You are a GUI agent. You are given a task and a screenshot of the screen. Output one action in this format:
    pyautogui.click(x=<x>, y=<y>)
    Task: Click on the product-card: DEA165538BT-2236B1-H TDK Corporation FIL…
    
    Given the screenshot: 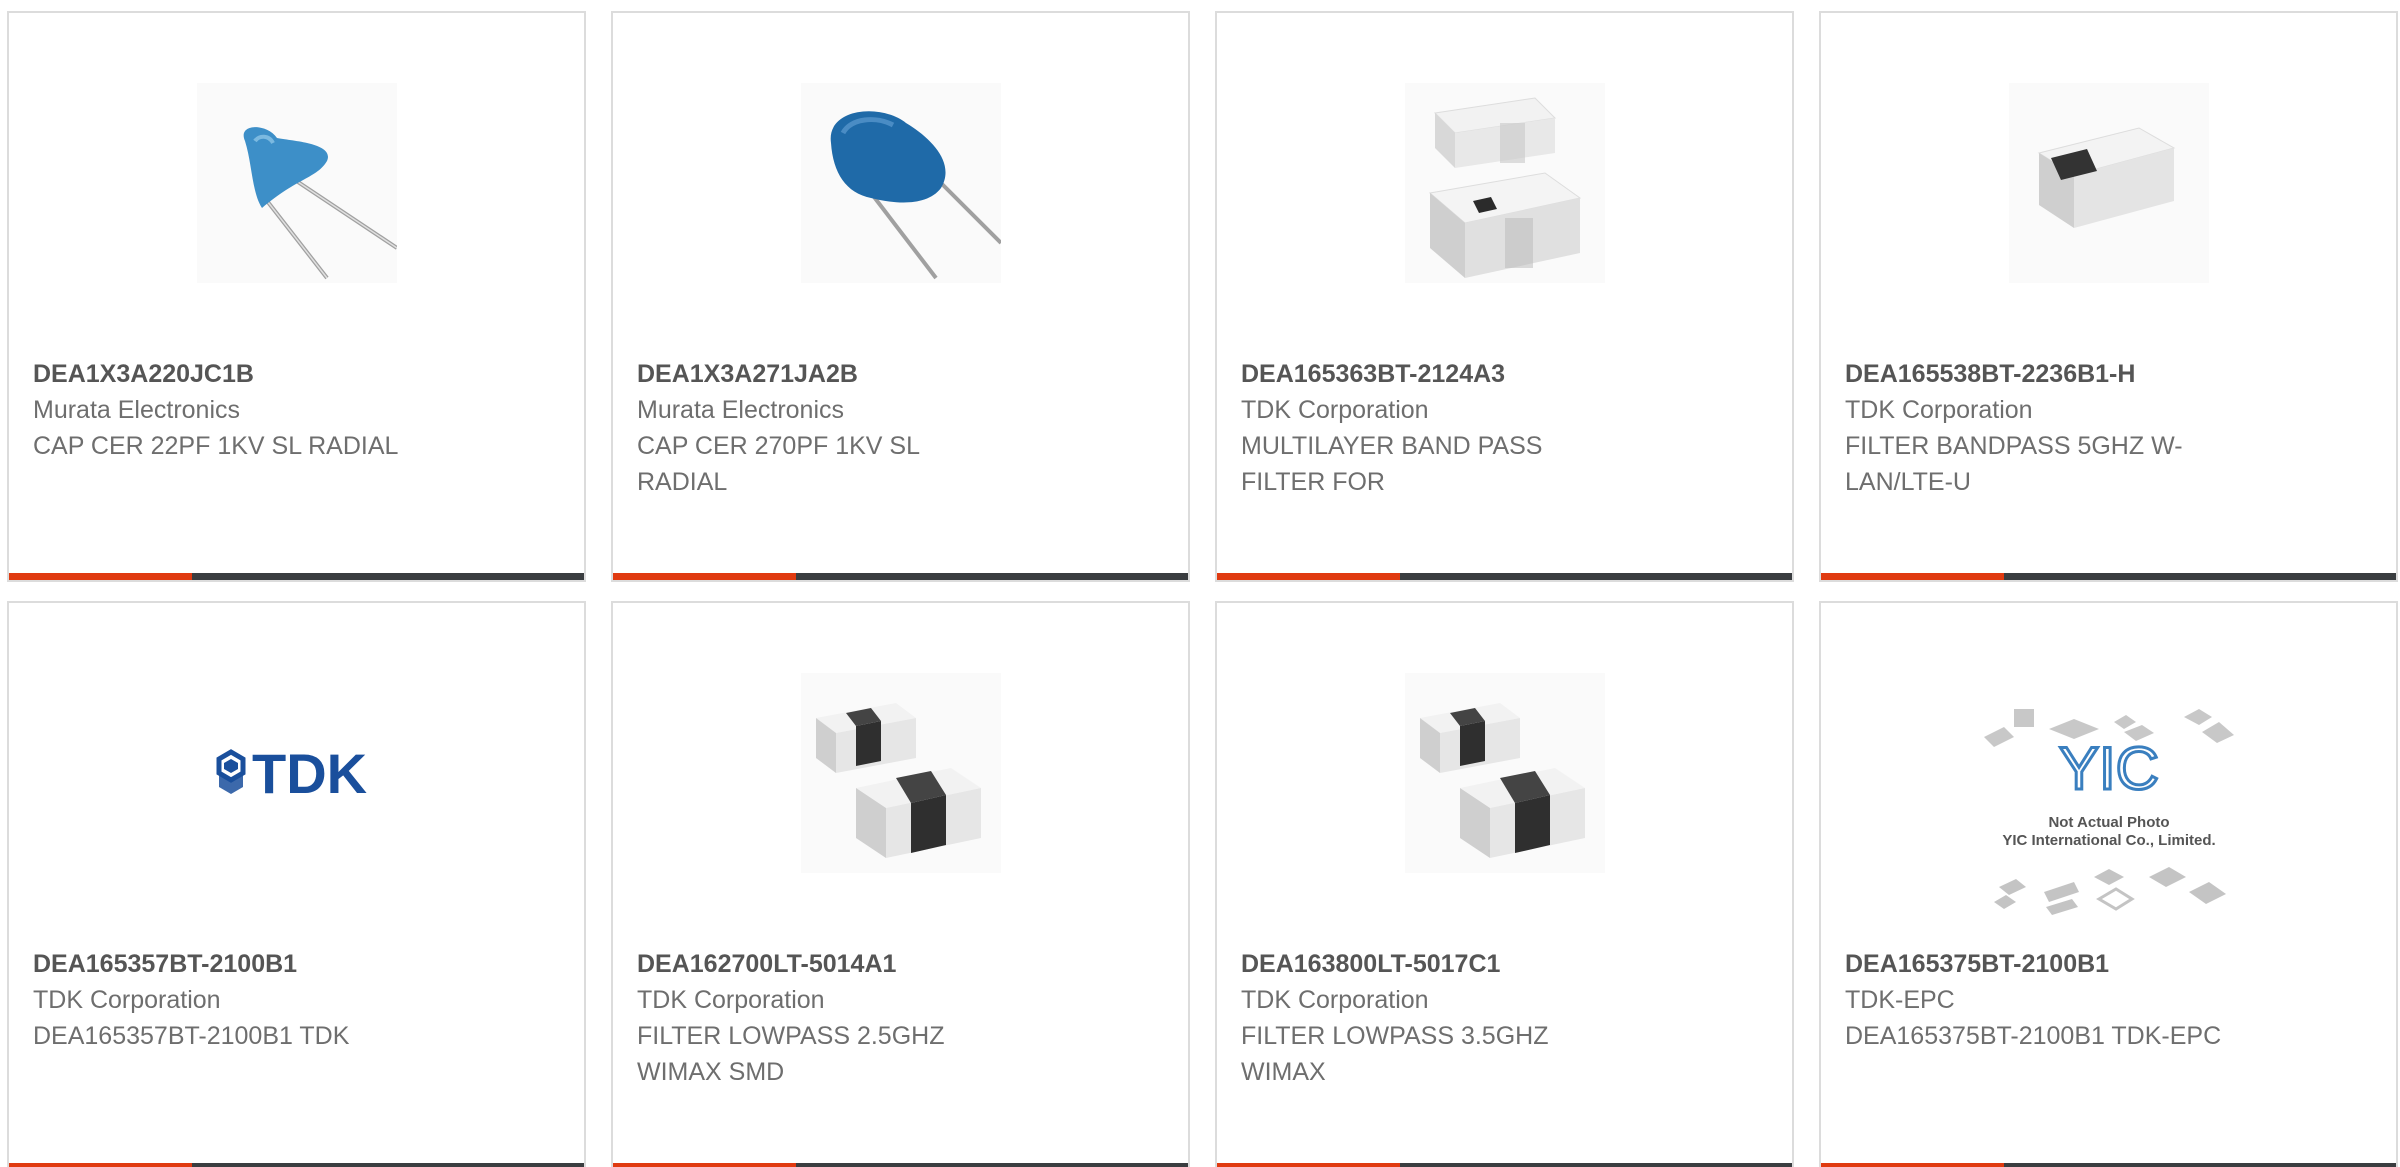 What is the action you would take?
    pyautogui.click(x=2108, y=296)
    